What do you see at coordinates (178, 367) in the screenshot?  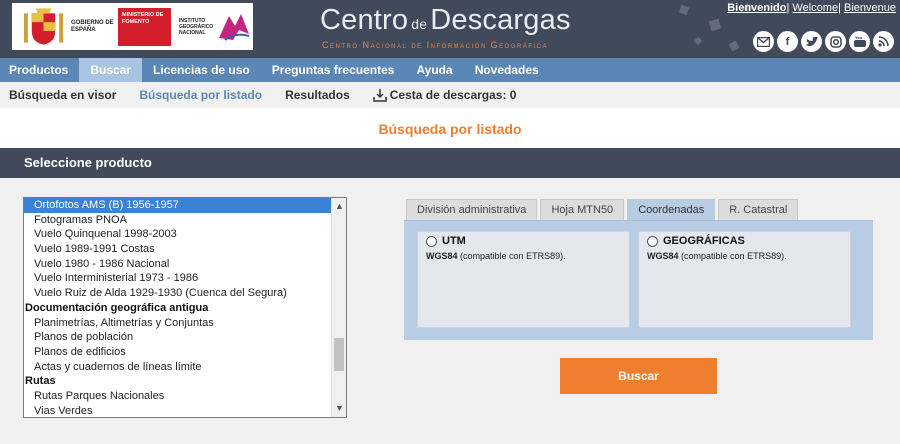 I see `list-option: Actas y cuadernos de líneas límite` at bounding box center [178, 367].